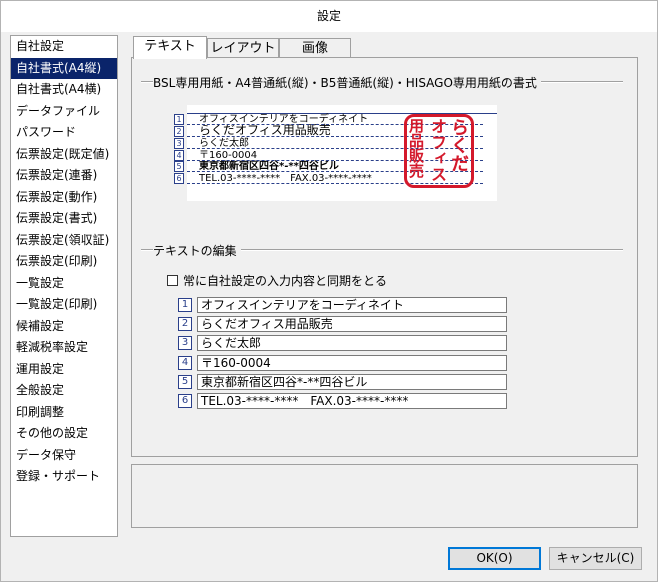 The width and height of the screenshot is (658, 582). Describe the element at coordinates (179, 119) in the screenshot. I see `preview-line-number: 1` at that location.